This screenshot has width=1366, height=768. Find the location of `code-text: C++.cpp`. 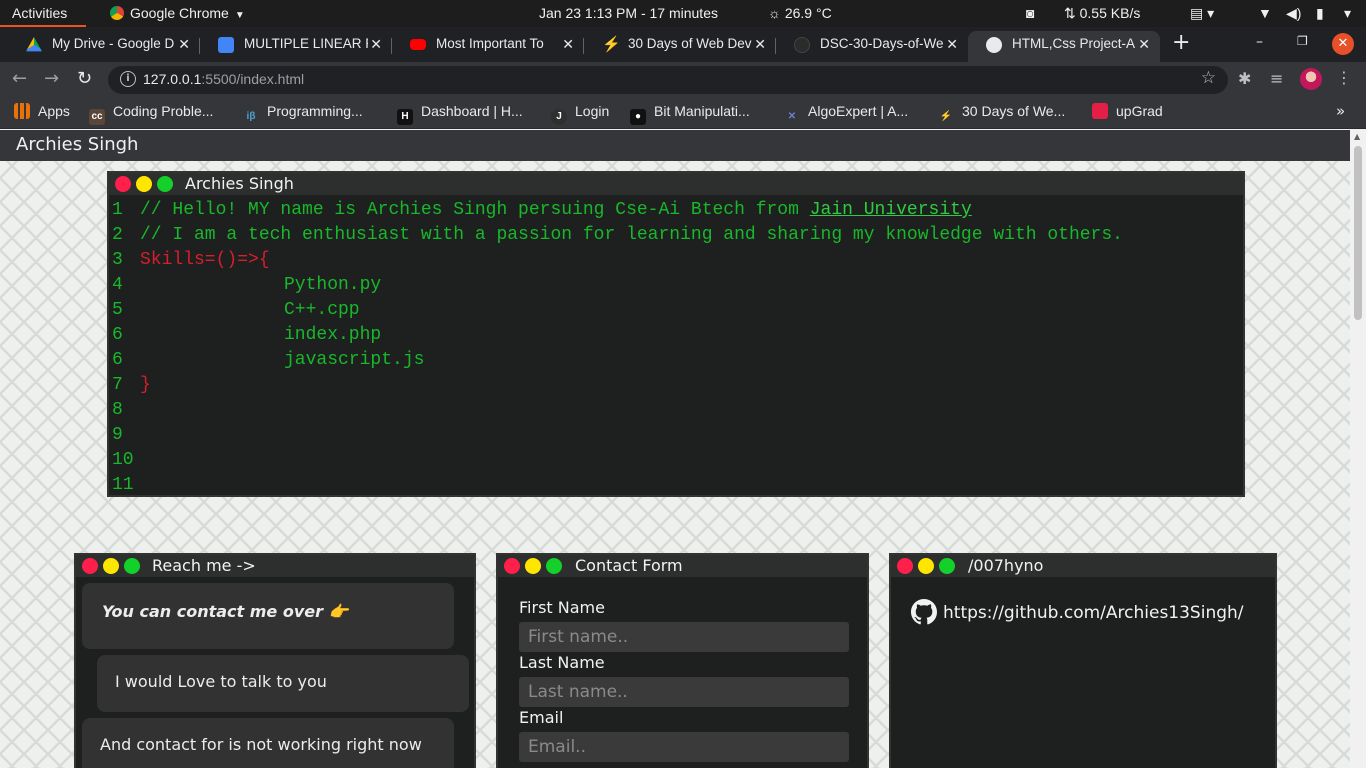

code-text: C++.cpp is located at coordinates (322, 310).